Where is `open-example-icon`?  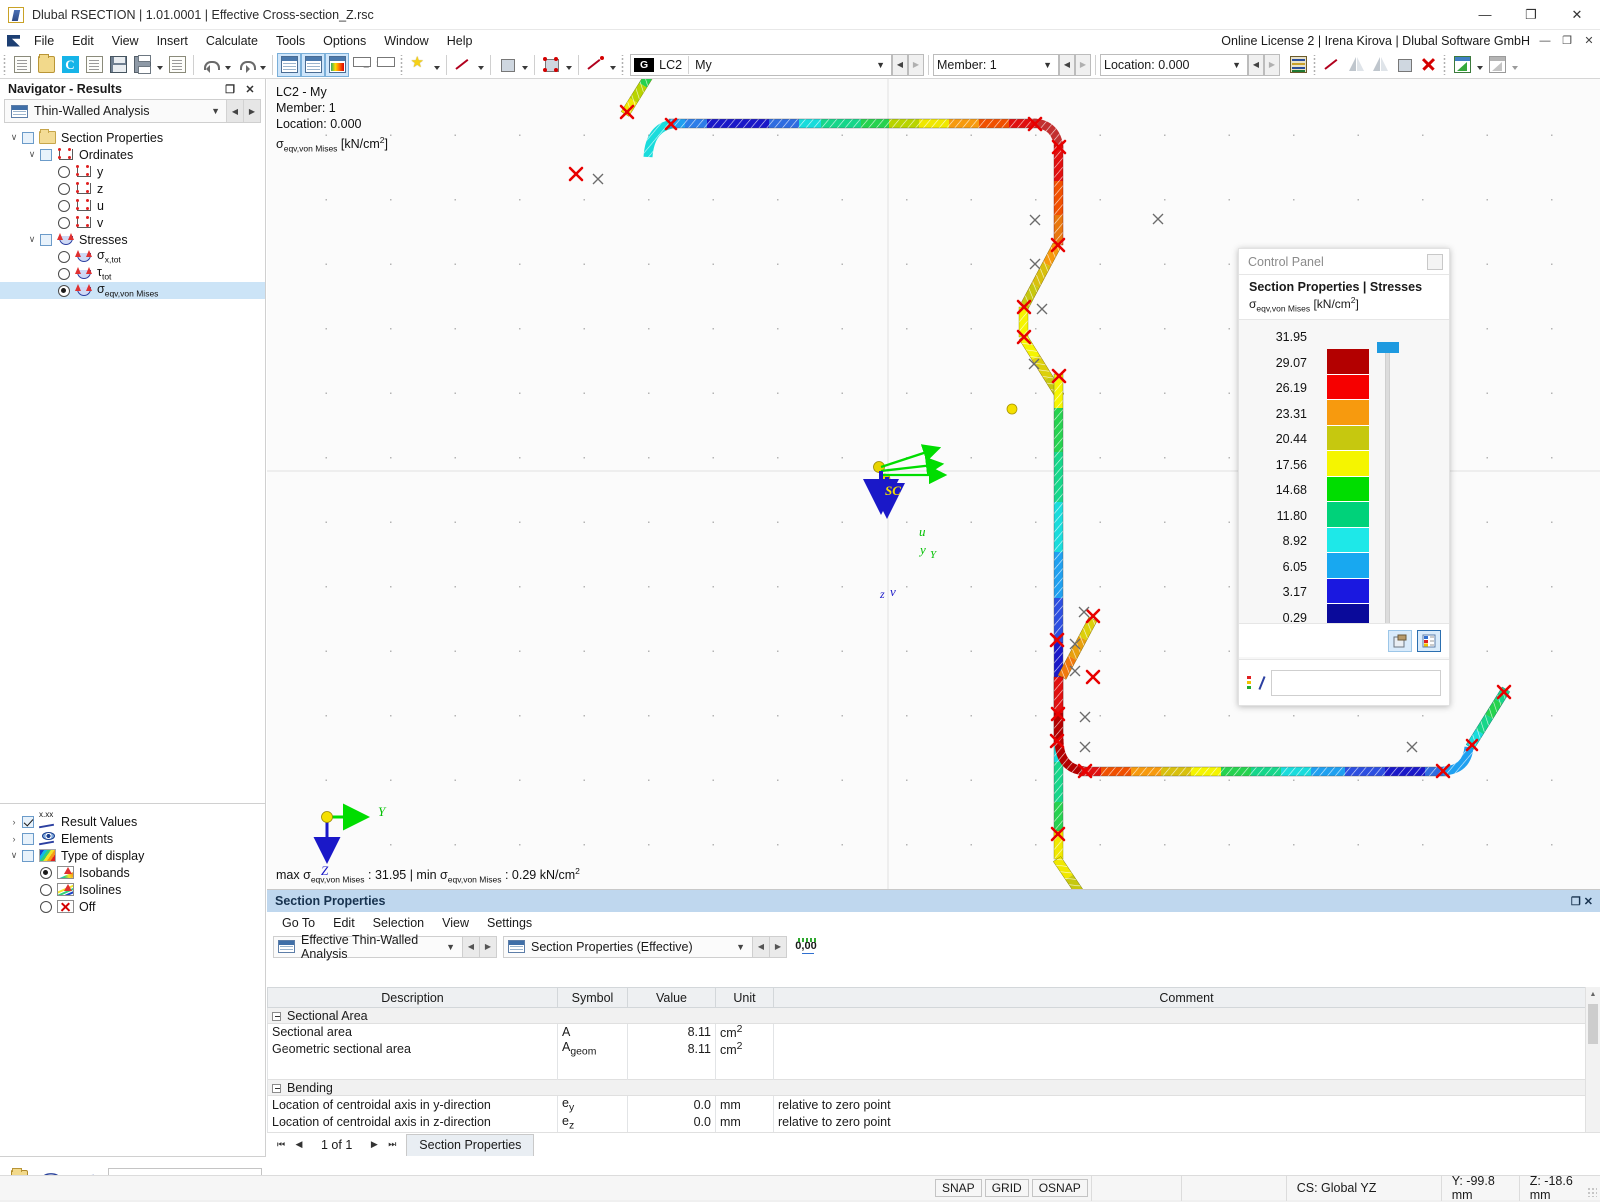 open-example-icon is located at coordinates (94, 65).